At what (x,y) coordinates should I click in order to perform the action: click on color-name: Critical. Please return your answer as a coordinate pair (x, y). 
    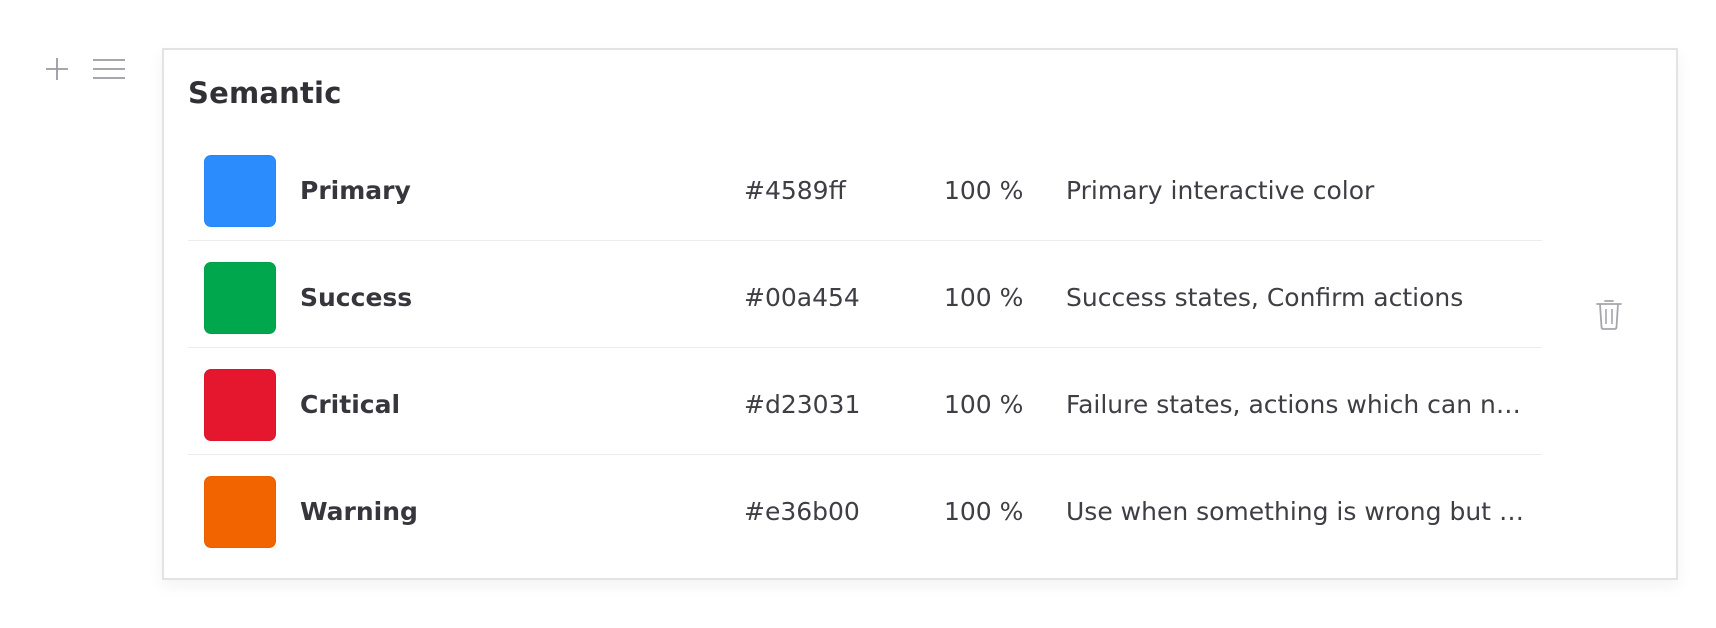
    Looking at the image, I should click on (350, 404).